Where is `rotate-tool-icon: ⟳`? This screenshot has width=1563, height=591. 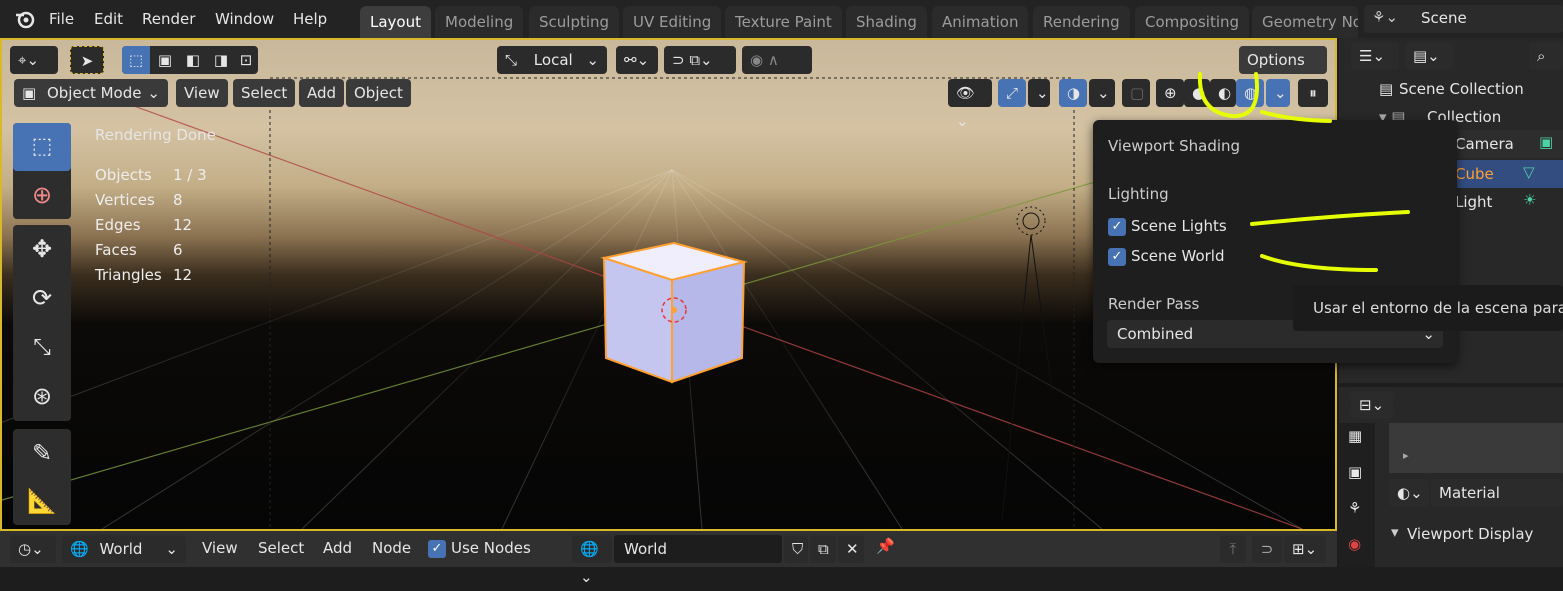
rotate-tool-icon: ⟳ is located at coordinates (42, 298).